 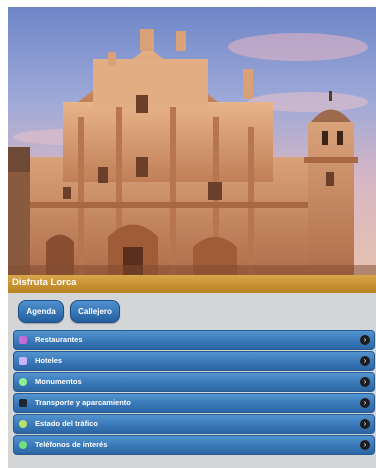 I want to click on cutlery-icon, so click(x=23, y=340).